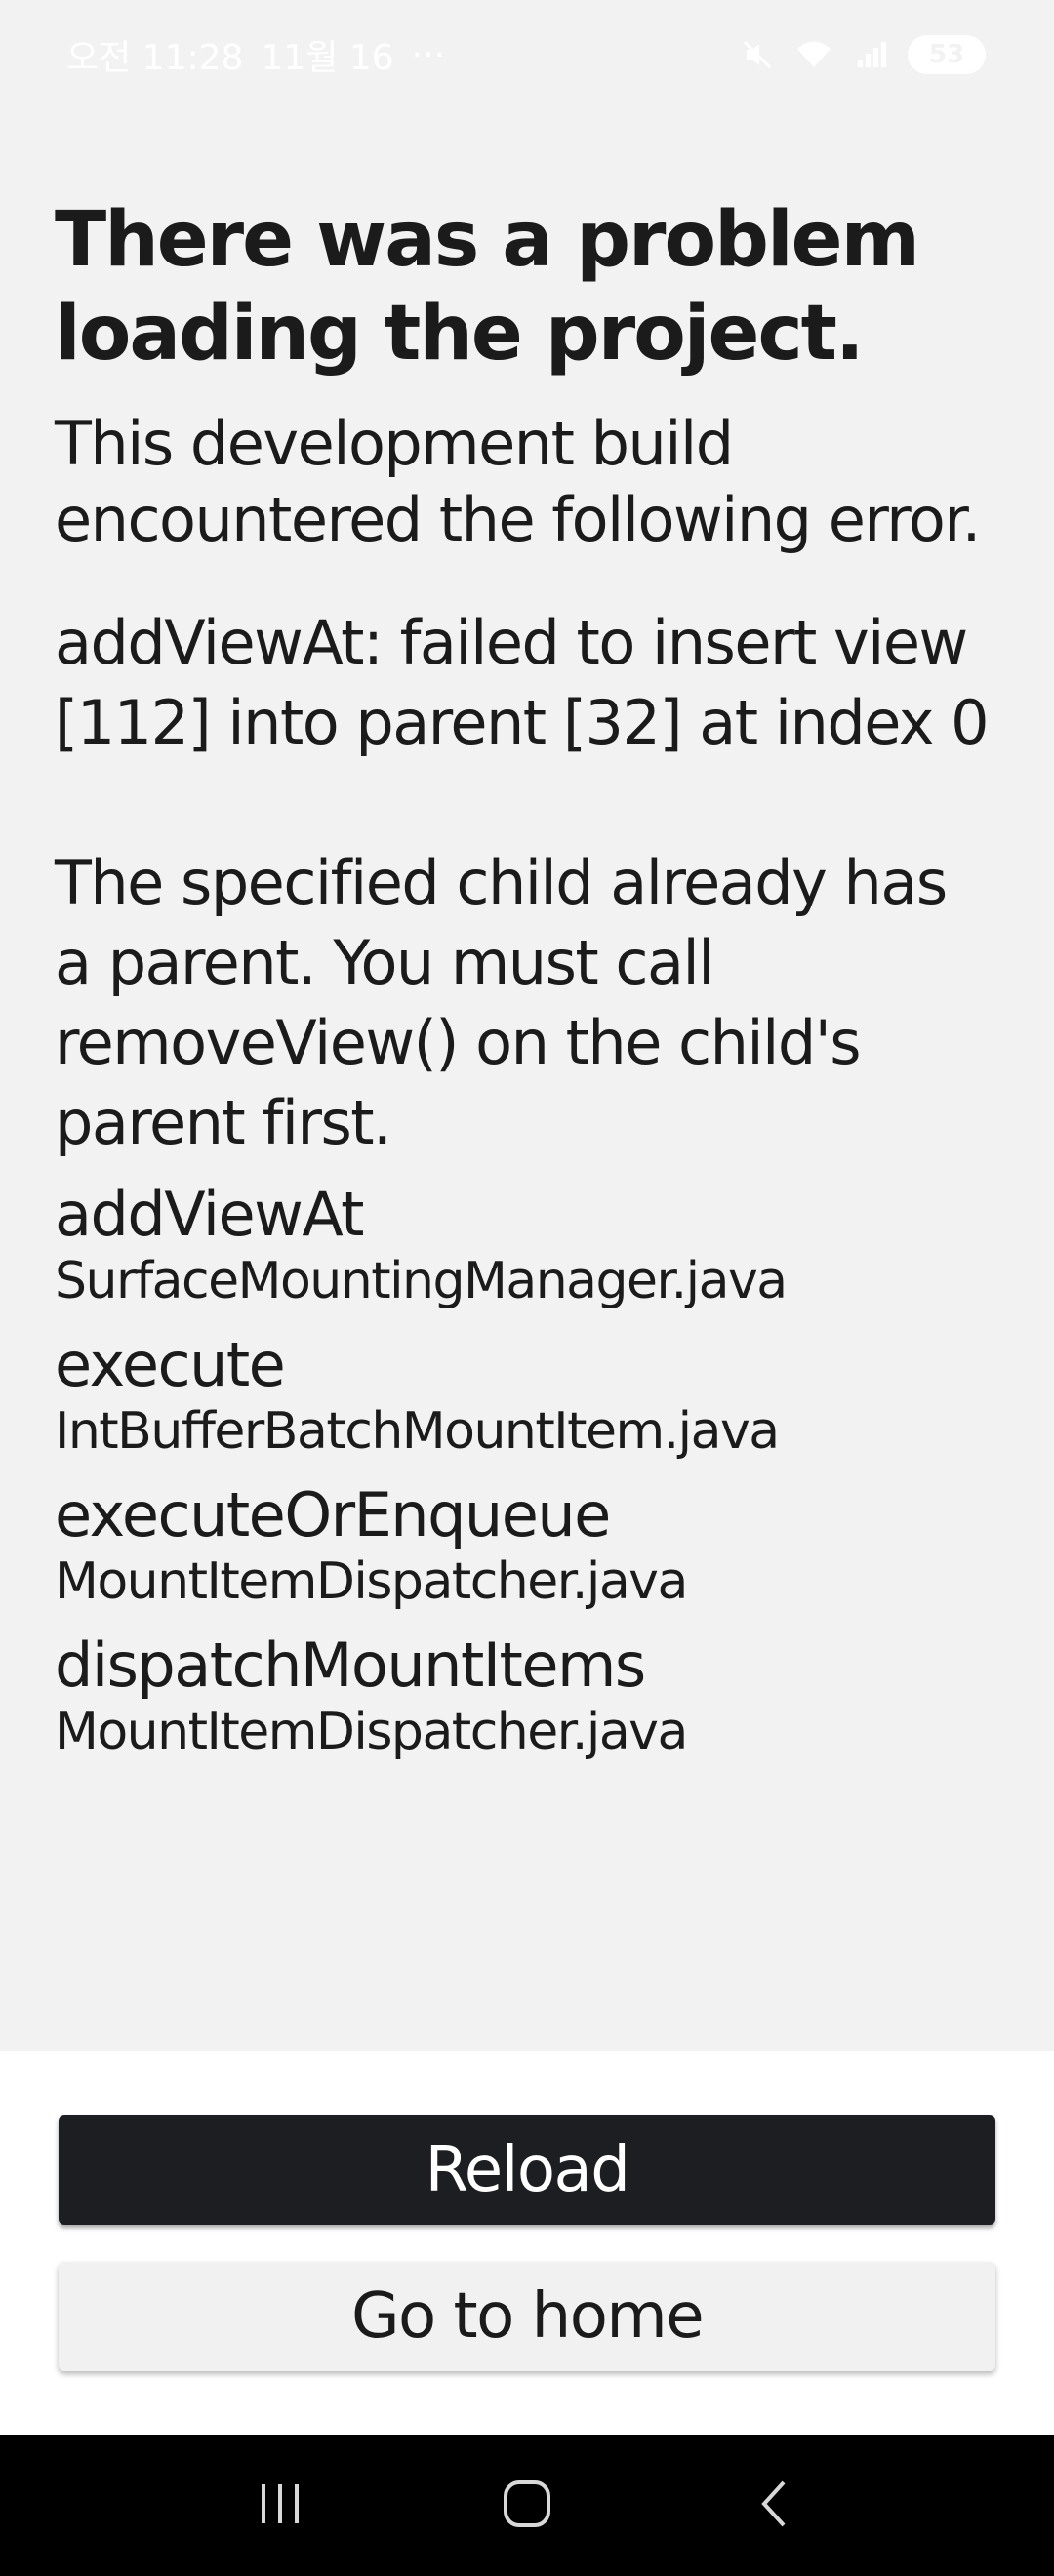  I want to click on reload-button-label: Reload, so click(527, 2170).